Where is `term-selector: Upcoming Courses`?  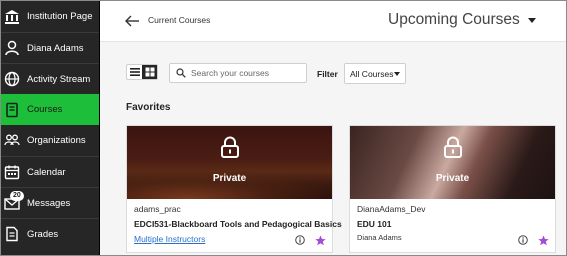 term-selector: Upcoming Courses is located at coordinates (462, 20).